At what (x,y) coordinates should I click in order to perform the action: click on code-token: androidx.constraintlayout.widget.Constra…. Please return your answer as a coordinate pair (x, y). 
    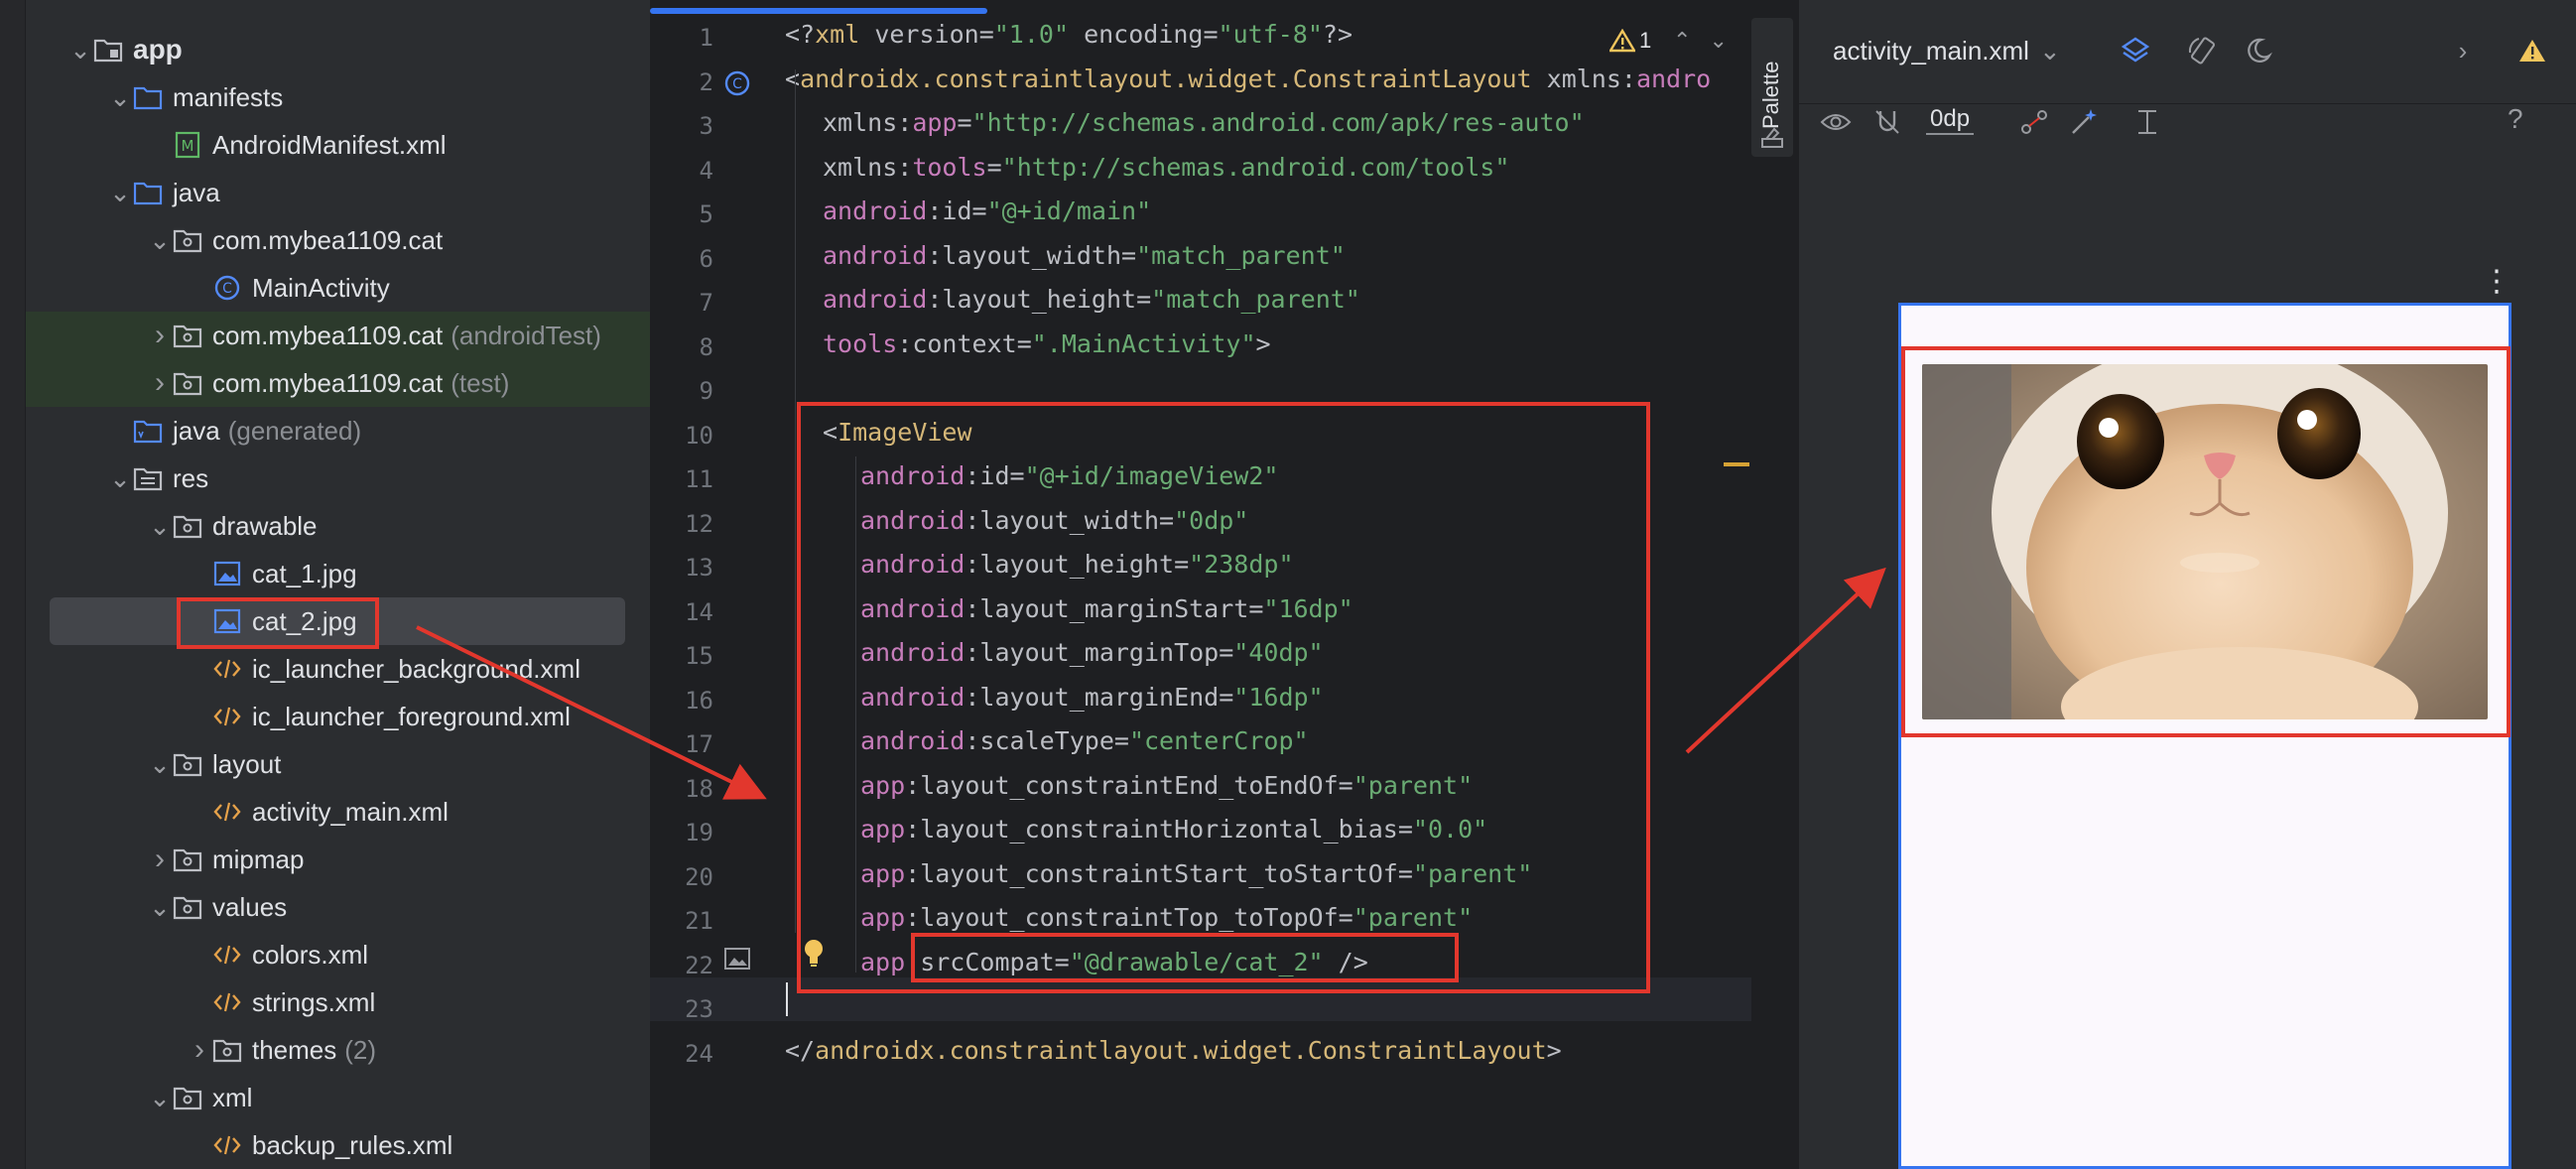
    Looking at the image, I should click on (1181, 1050).